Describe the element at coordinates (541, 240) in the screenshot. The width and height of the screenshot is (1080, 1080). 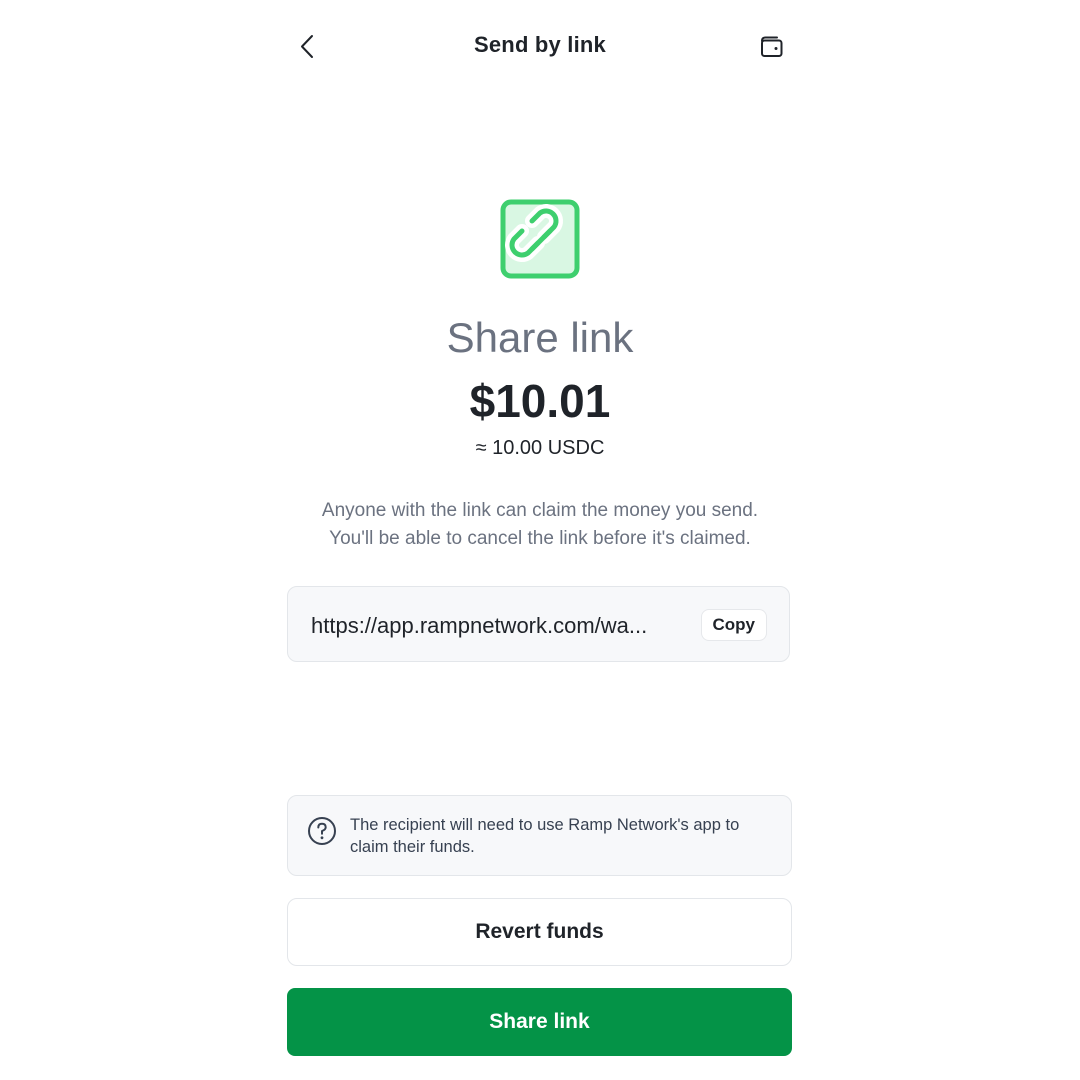
I see `link-icon` at that location.